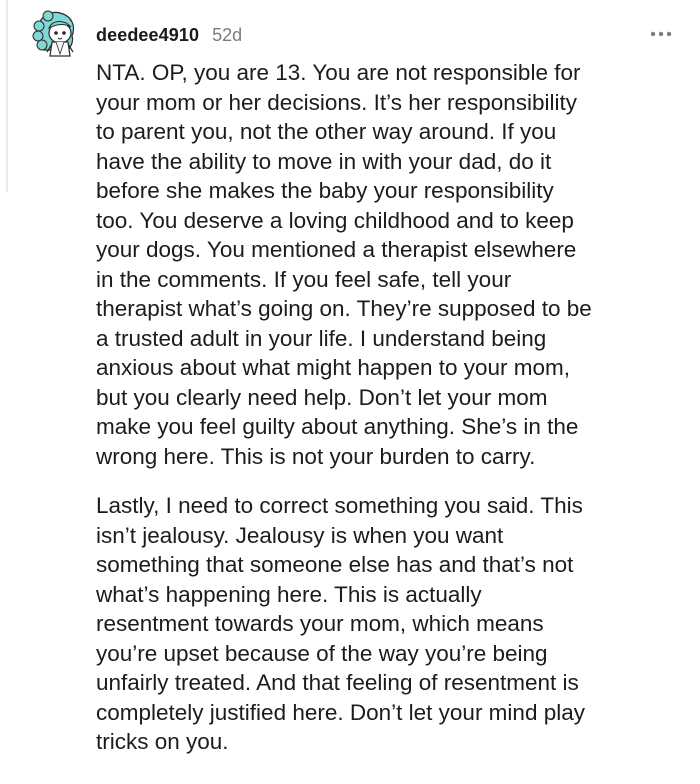  I want to click on more-options-button, so click(661, 34).